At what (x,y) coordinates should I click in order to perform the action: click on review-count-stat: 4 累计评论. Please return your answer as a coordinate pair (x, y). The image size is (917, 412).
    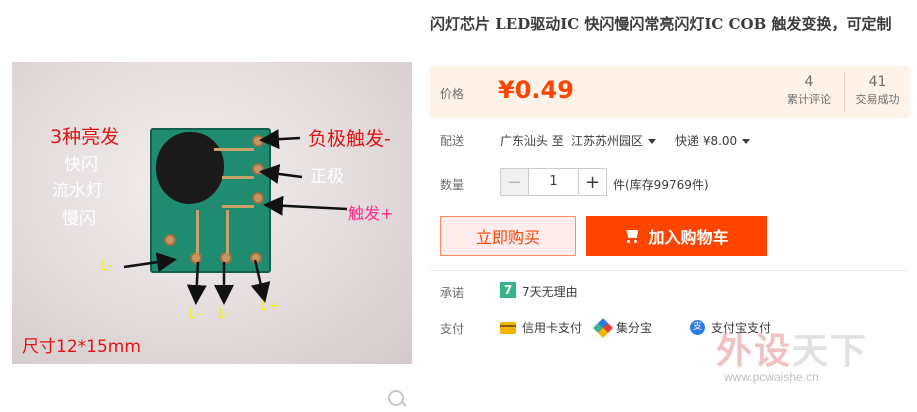
    Looking at the image, I should click on (809, 92).